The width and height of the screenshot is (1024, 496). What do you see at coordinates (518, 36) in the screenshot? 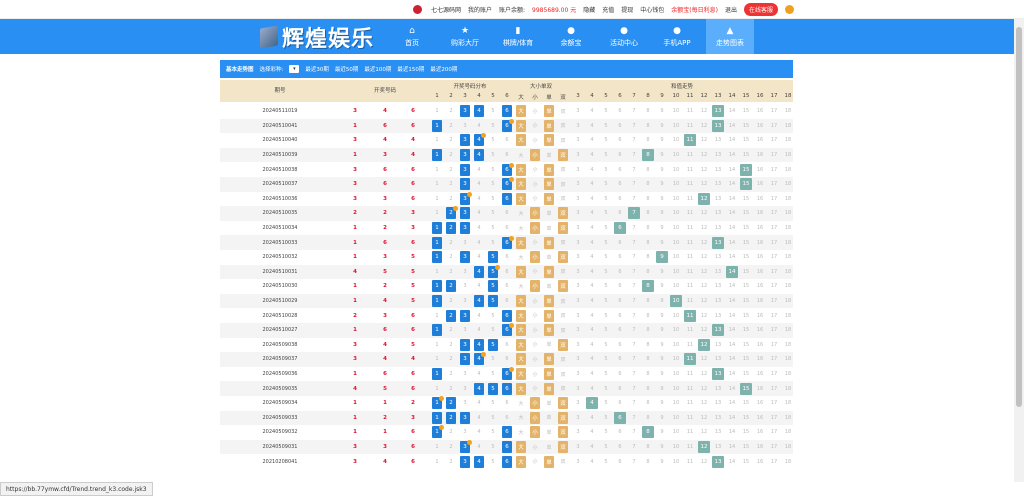
I see `nav-chess-sports: ▮ 棋牌/体育` at bounding box center [518, 36].